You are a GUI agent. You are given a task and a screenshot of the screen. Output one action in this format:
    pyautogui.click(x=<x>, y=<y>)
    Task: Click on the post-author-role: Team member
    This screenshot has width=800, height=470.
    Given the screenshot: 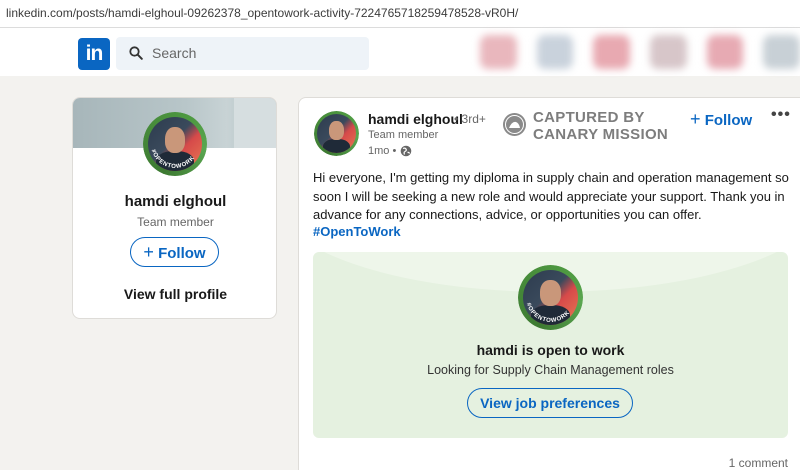 What is the action you would take?
    pyautogui.click(x=403, y=135)
    